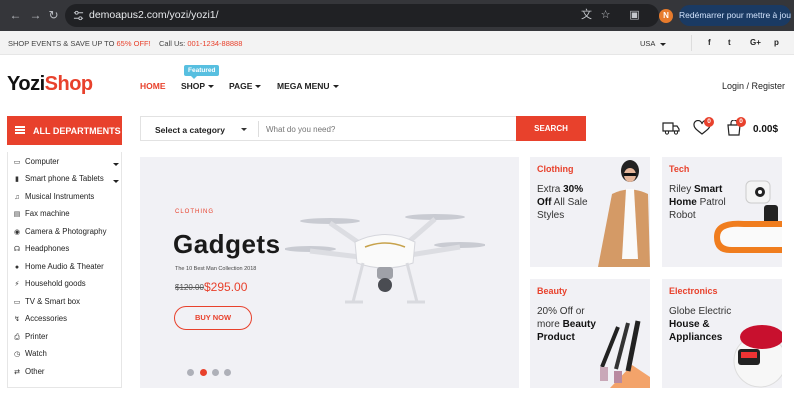  Describe the element at coordinates (776, 42) in the screenshot. I see `pinterest-icon: p` at that location.